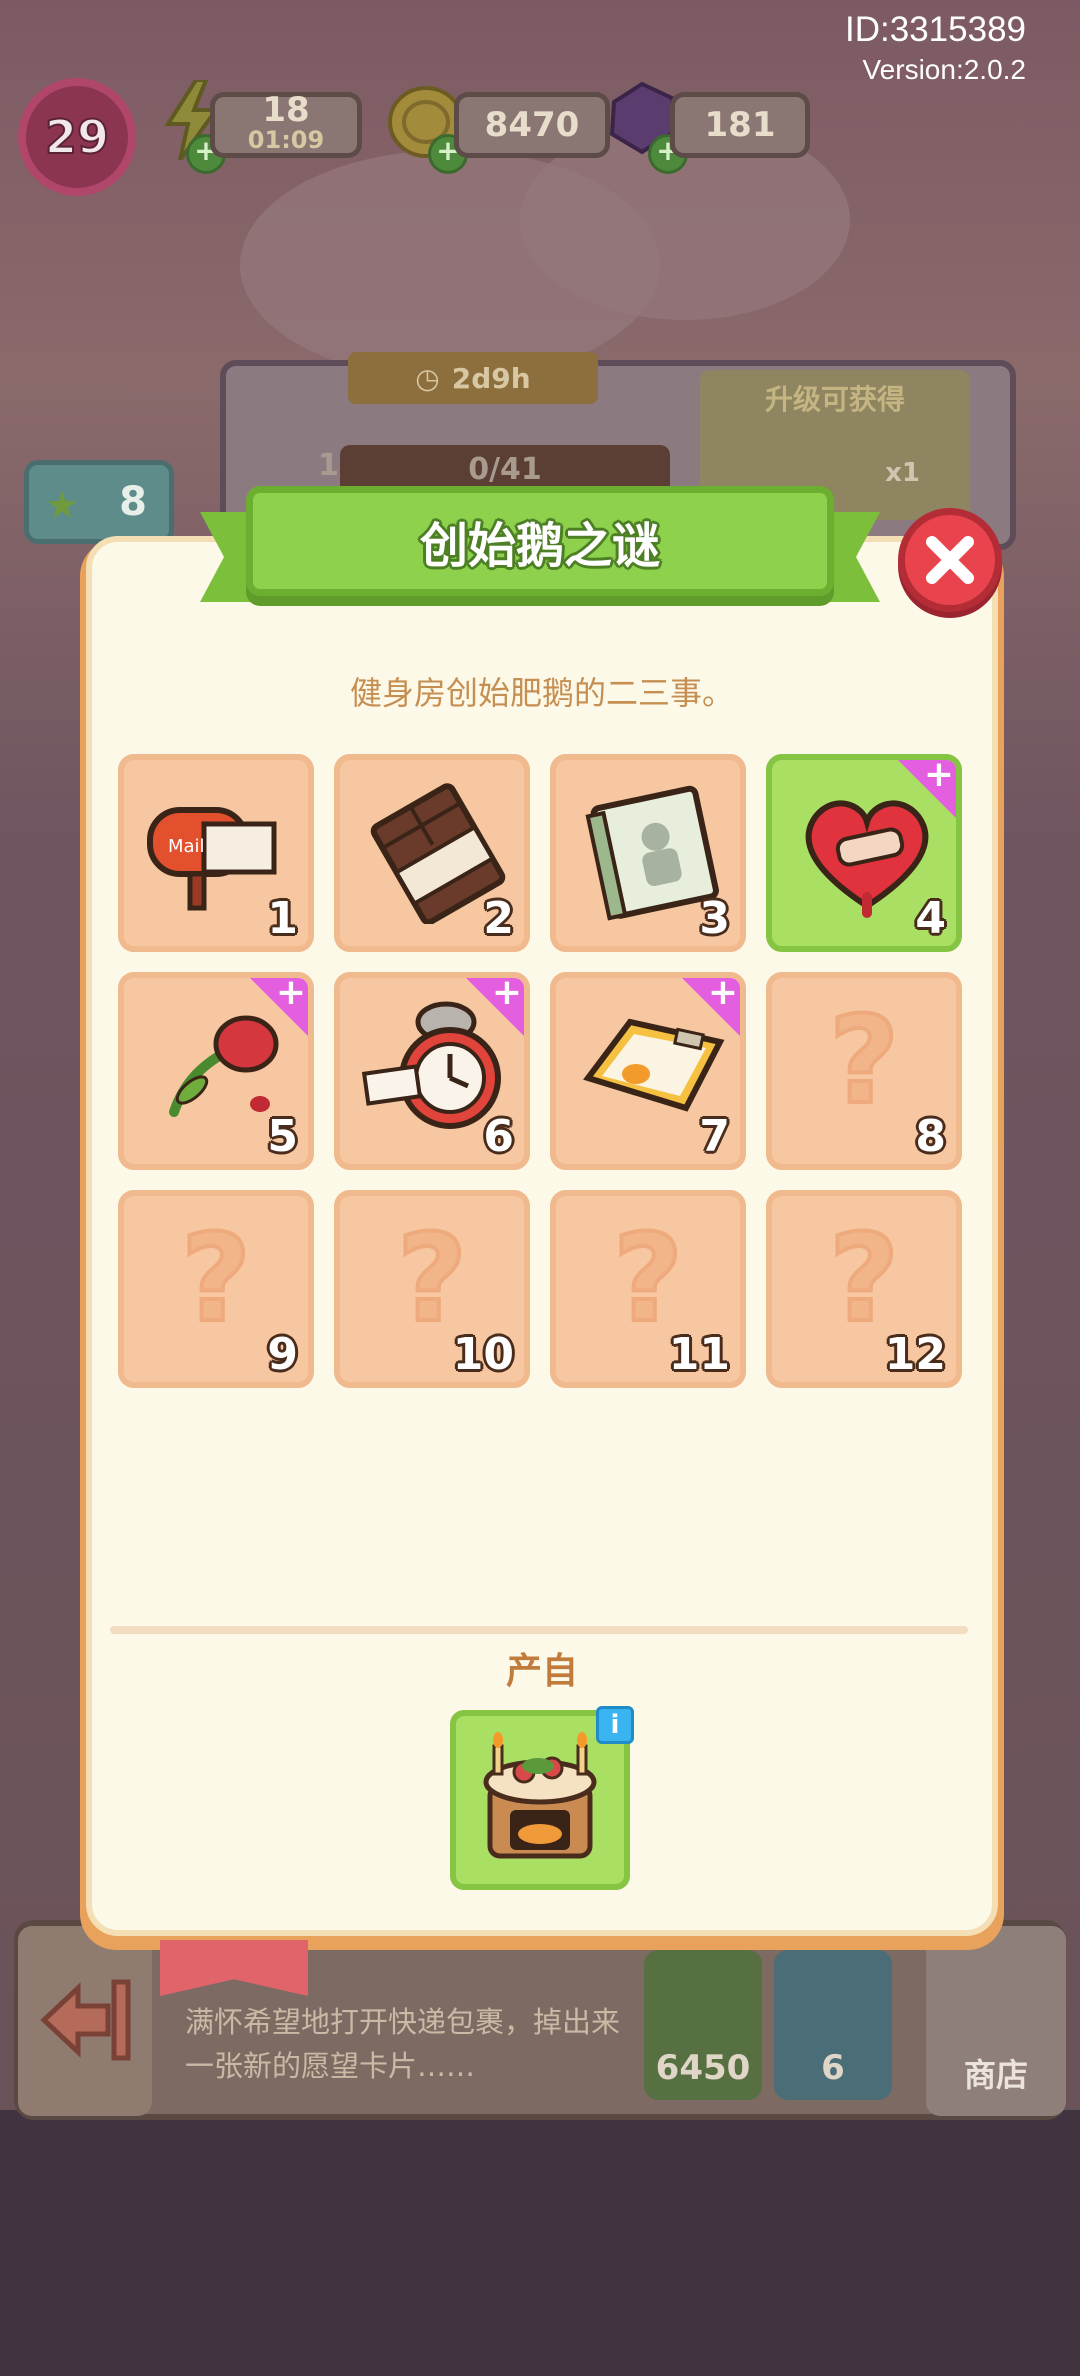 The width and height of the screenshot is (1080, 2376). Describe the element at coordinates (944, 69) in the screenshot. I see `app-version: Version:2.0.2` at that location.